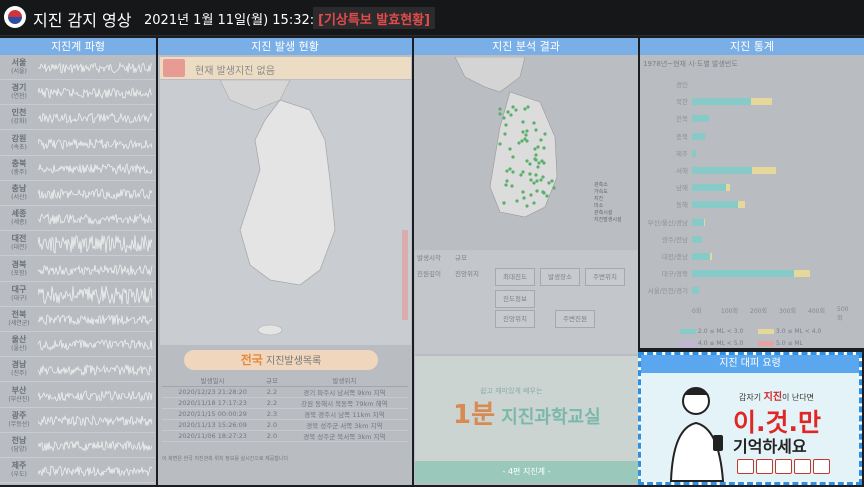 The height and width of the screenshot is (487, 864). I want to click on table-row: 2020/11/13 15:26:09 2.0 경북 성주군 서쪽 3km 지역, so click(285, 425).